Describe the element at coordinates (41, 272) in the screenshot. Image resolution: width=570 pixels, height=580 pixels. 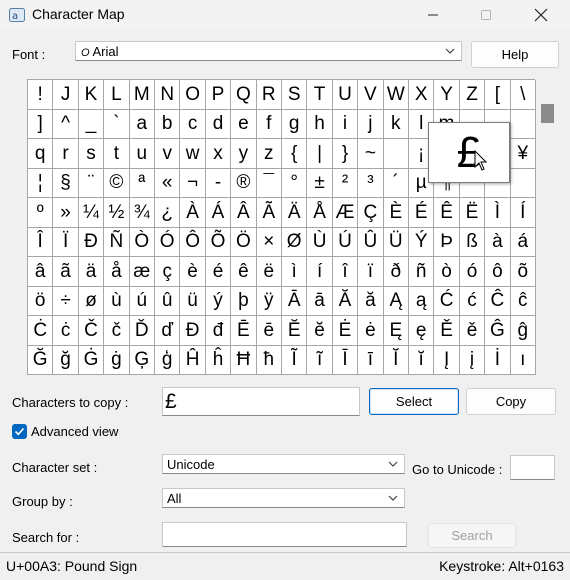
I see `character-cell: â` at that location.